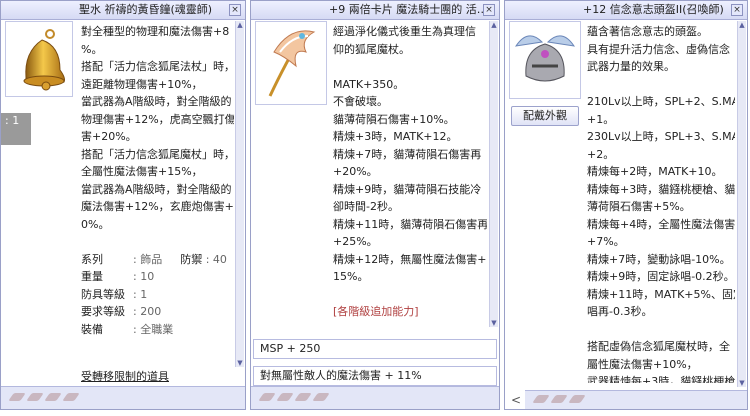  Describe the element at coordinates (375, 376) in the screenshot. I see `random-option-2: 對無屬性敵人的魔法傷害 + 11%` at that location.